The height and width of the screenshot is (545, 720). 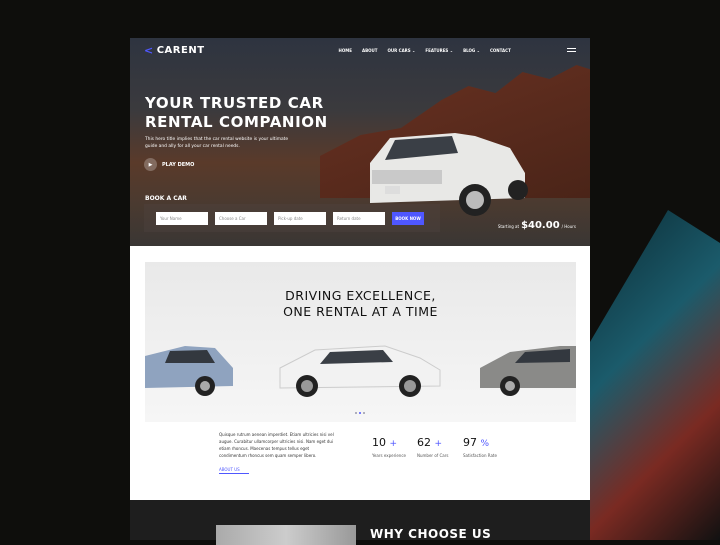 What do you see at coordinates (182, 218) in the screenshot?
I see `name-input: Your Name` at bounding box center [182, 218].